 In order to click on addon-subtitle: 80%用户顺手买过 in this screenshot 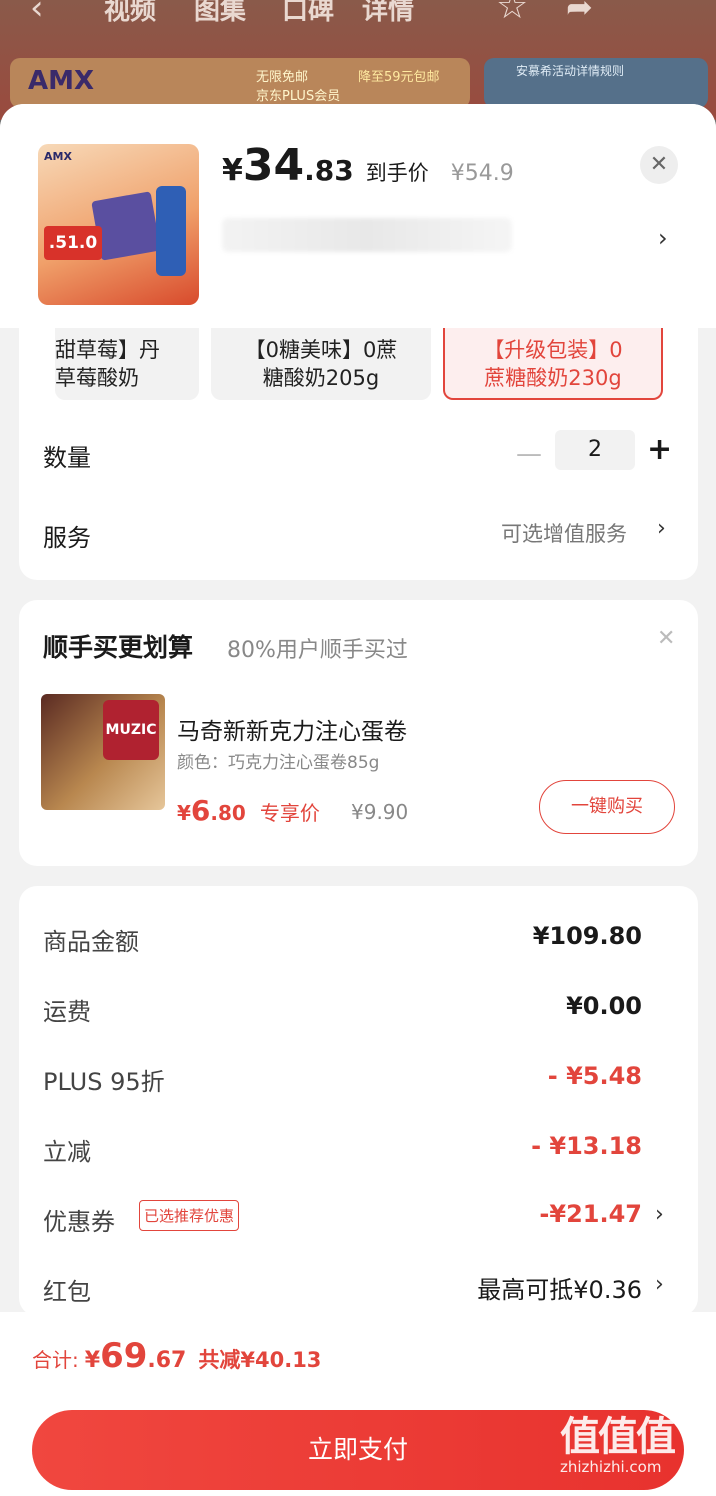, I will do `click(317, 650)`.